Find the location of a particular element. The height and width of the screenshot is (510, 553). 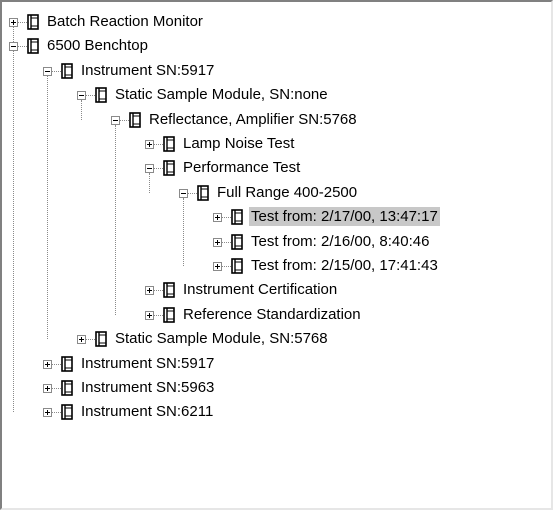

tree-node-label: Instrument Certification is located at coordinates (260, 289).